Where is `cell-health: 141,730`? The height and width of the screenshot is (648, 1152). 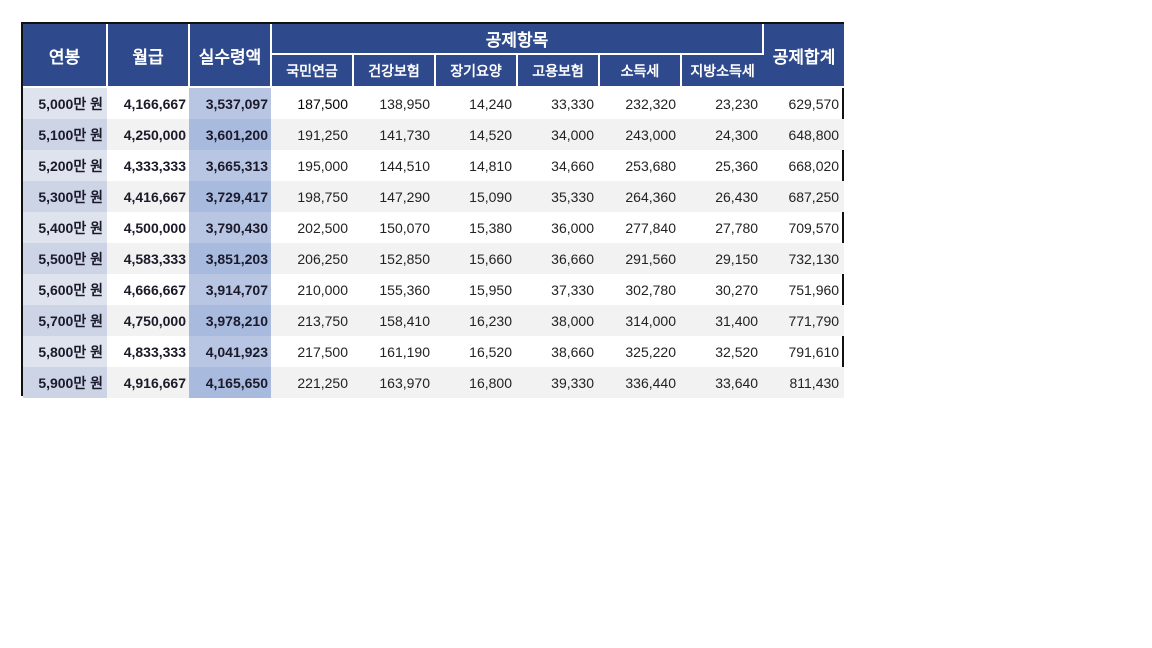
cell-health: 141,730 is located at coordinates (394, 134).